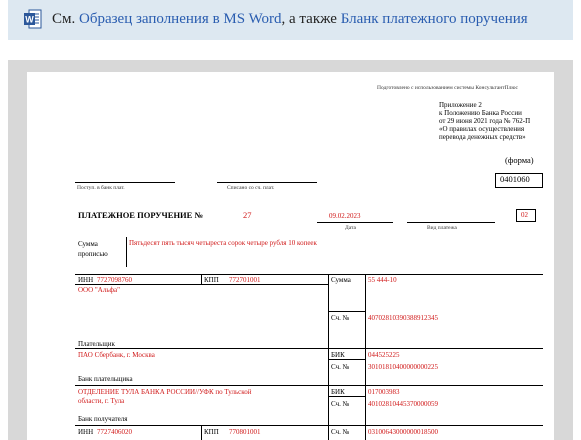  I want to click on amount-words-label: прописью, so click(93, 254).